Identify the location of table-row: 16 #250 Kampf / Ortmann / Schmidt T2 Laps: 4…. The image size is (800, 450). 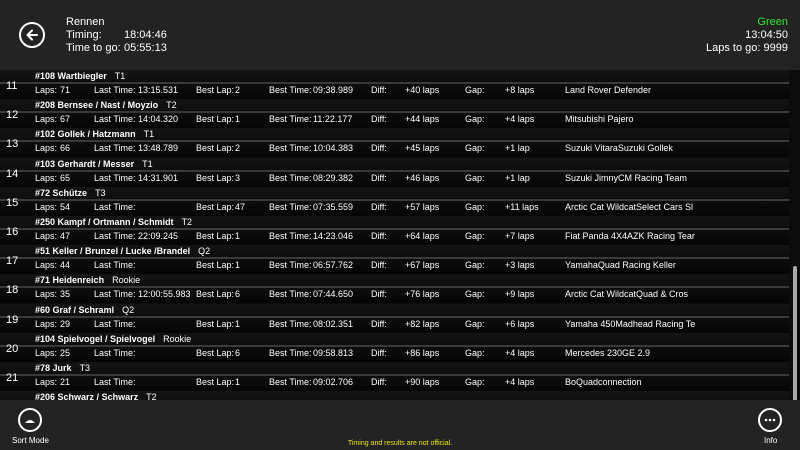
(394, 230).